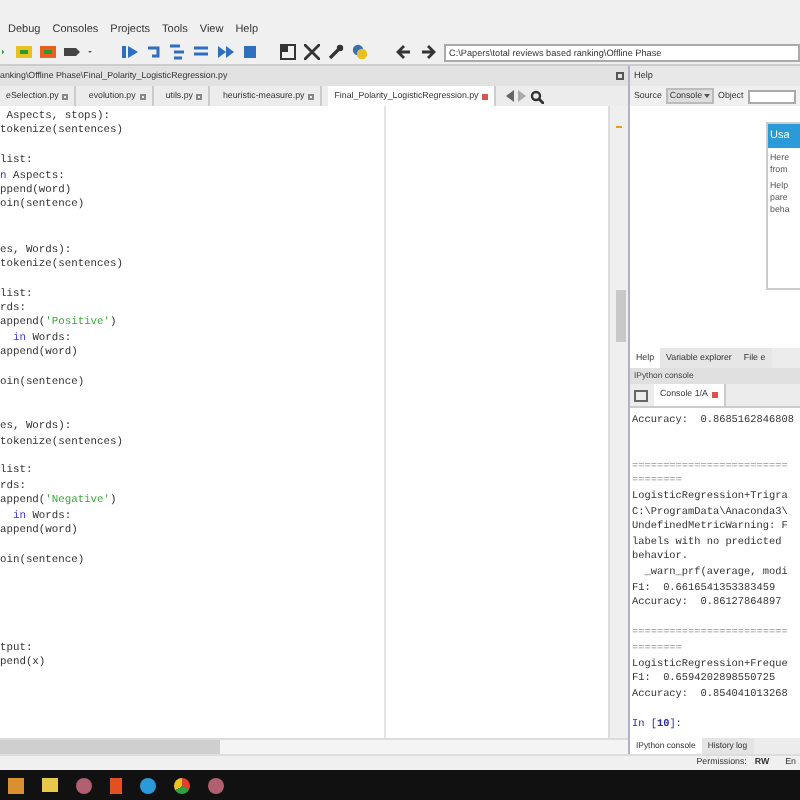 The image size is (800, 800). I want to click on continue-icon, so click(226, 52).